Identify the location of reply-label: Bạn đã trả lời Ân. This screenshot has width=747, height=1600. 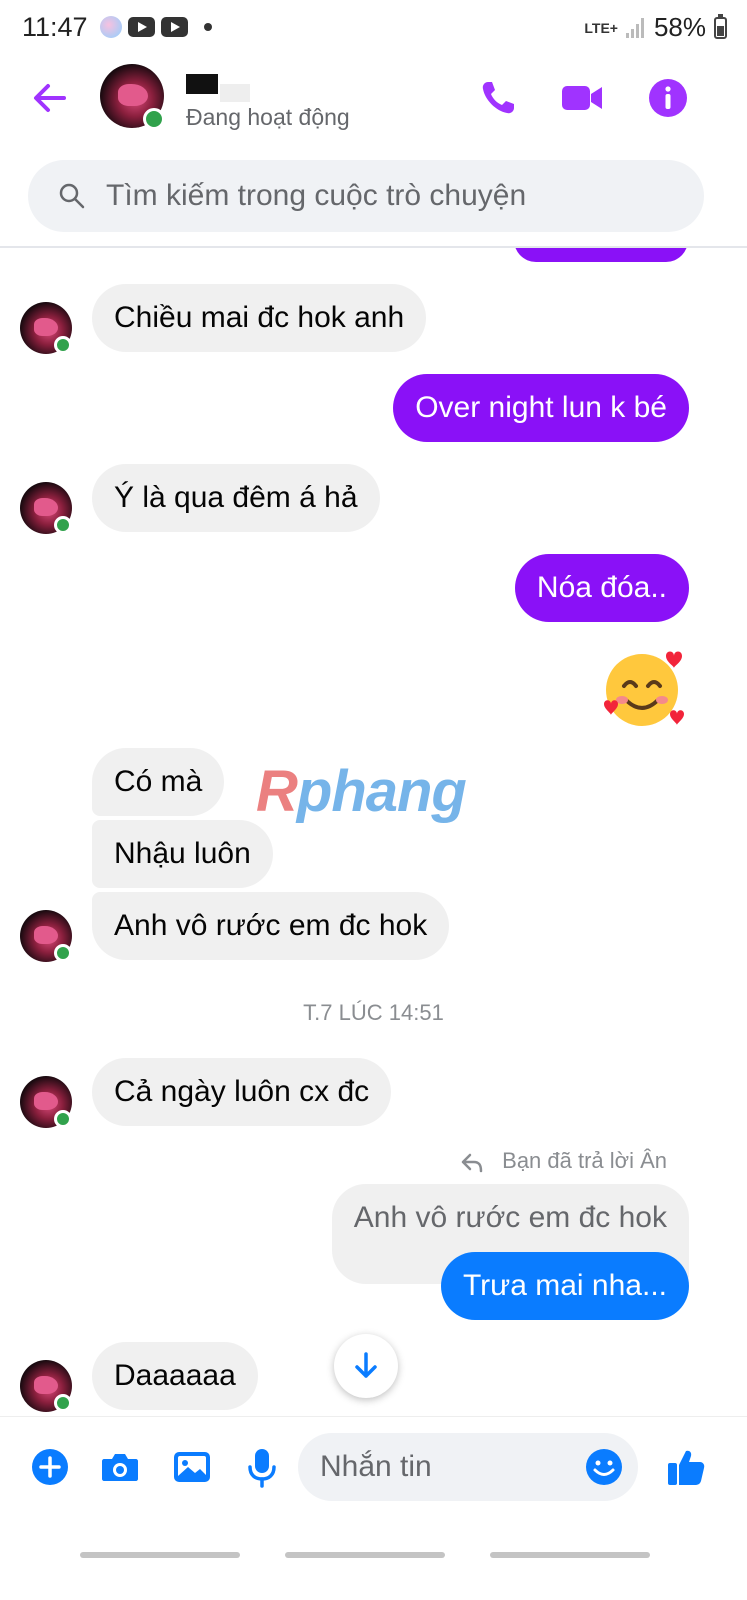
(584, 1160).